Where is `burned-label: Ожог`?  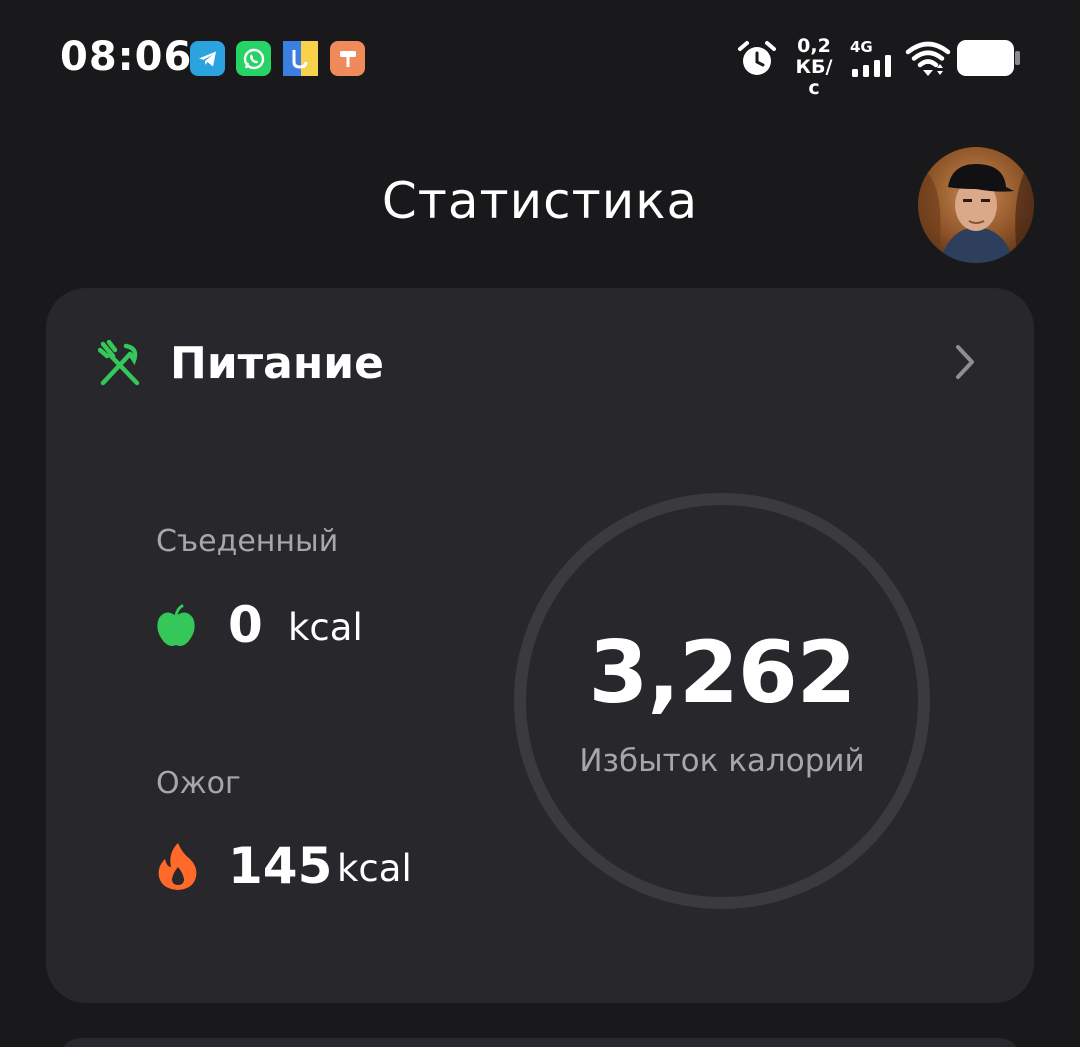
burned-label: Ожог is located at coordinates (198, 783).